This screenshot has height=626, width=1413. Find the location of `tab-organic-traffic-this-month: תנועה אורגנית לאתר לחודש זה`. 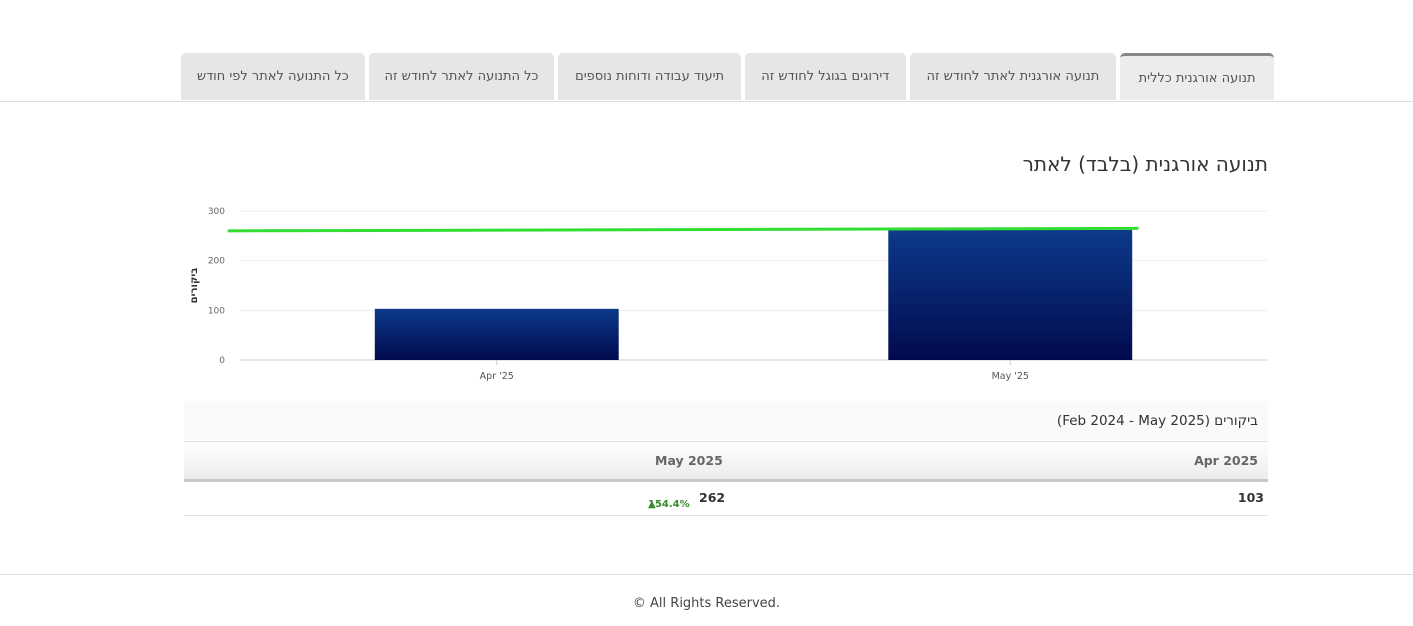

tab-organic-traffic-this-month: תנועה אורגנית לאתר לחודש זה is located at coordinates (1013, 76).